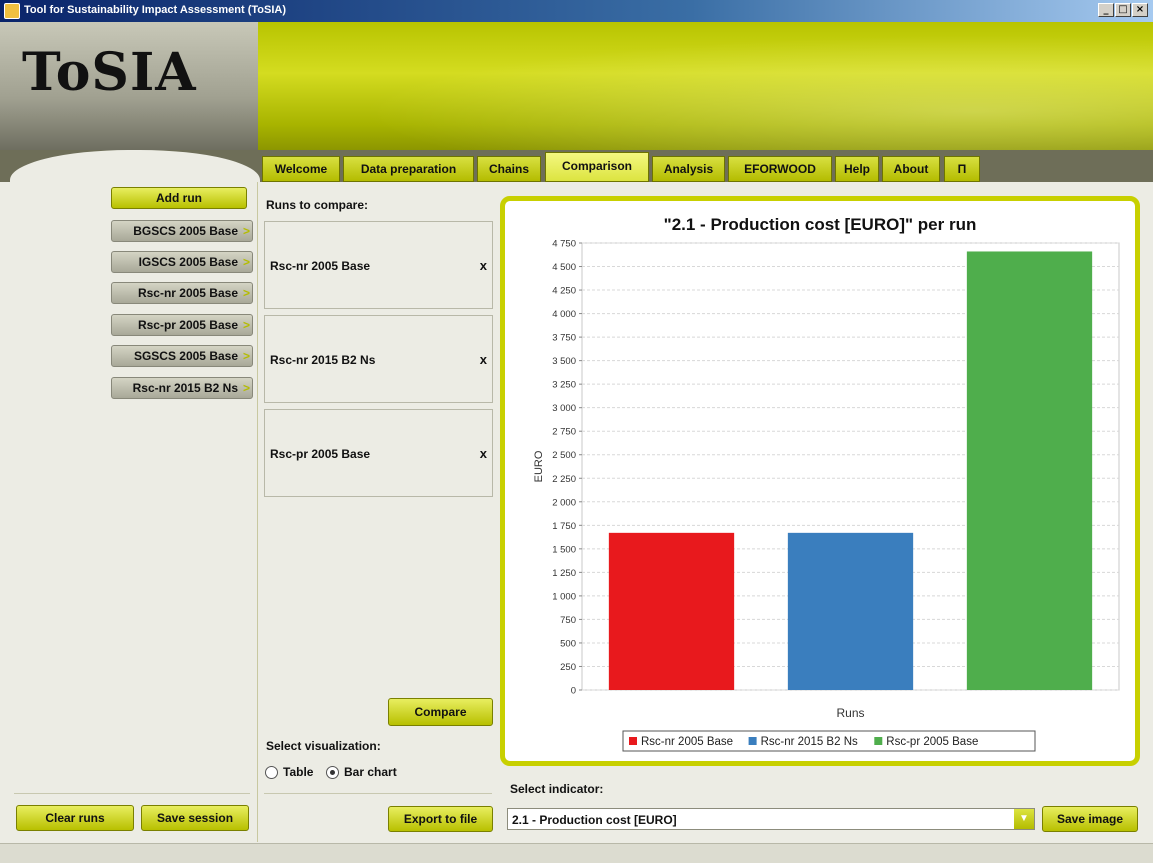  What do you see at coordinates (1123, 10) in the screenshot?
I see `maximize-button: □` at bounding box center [1123, 10].